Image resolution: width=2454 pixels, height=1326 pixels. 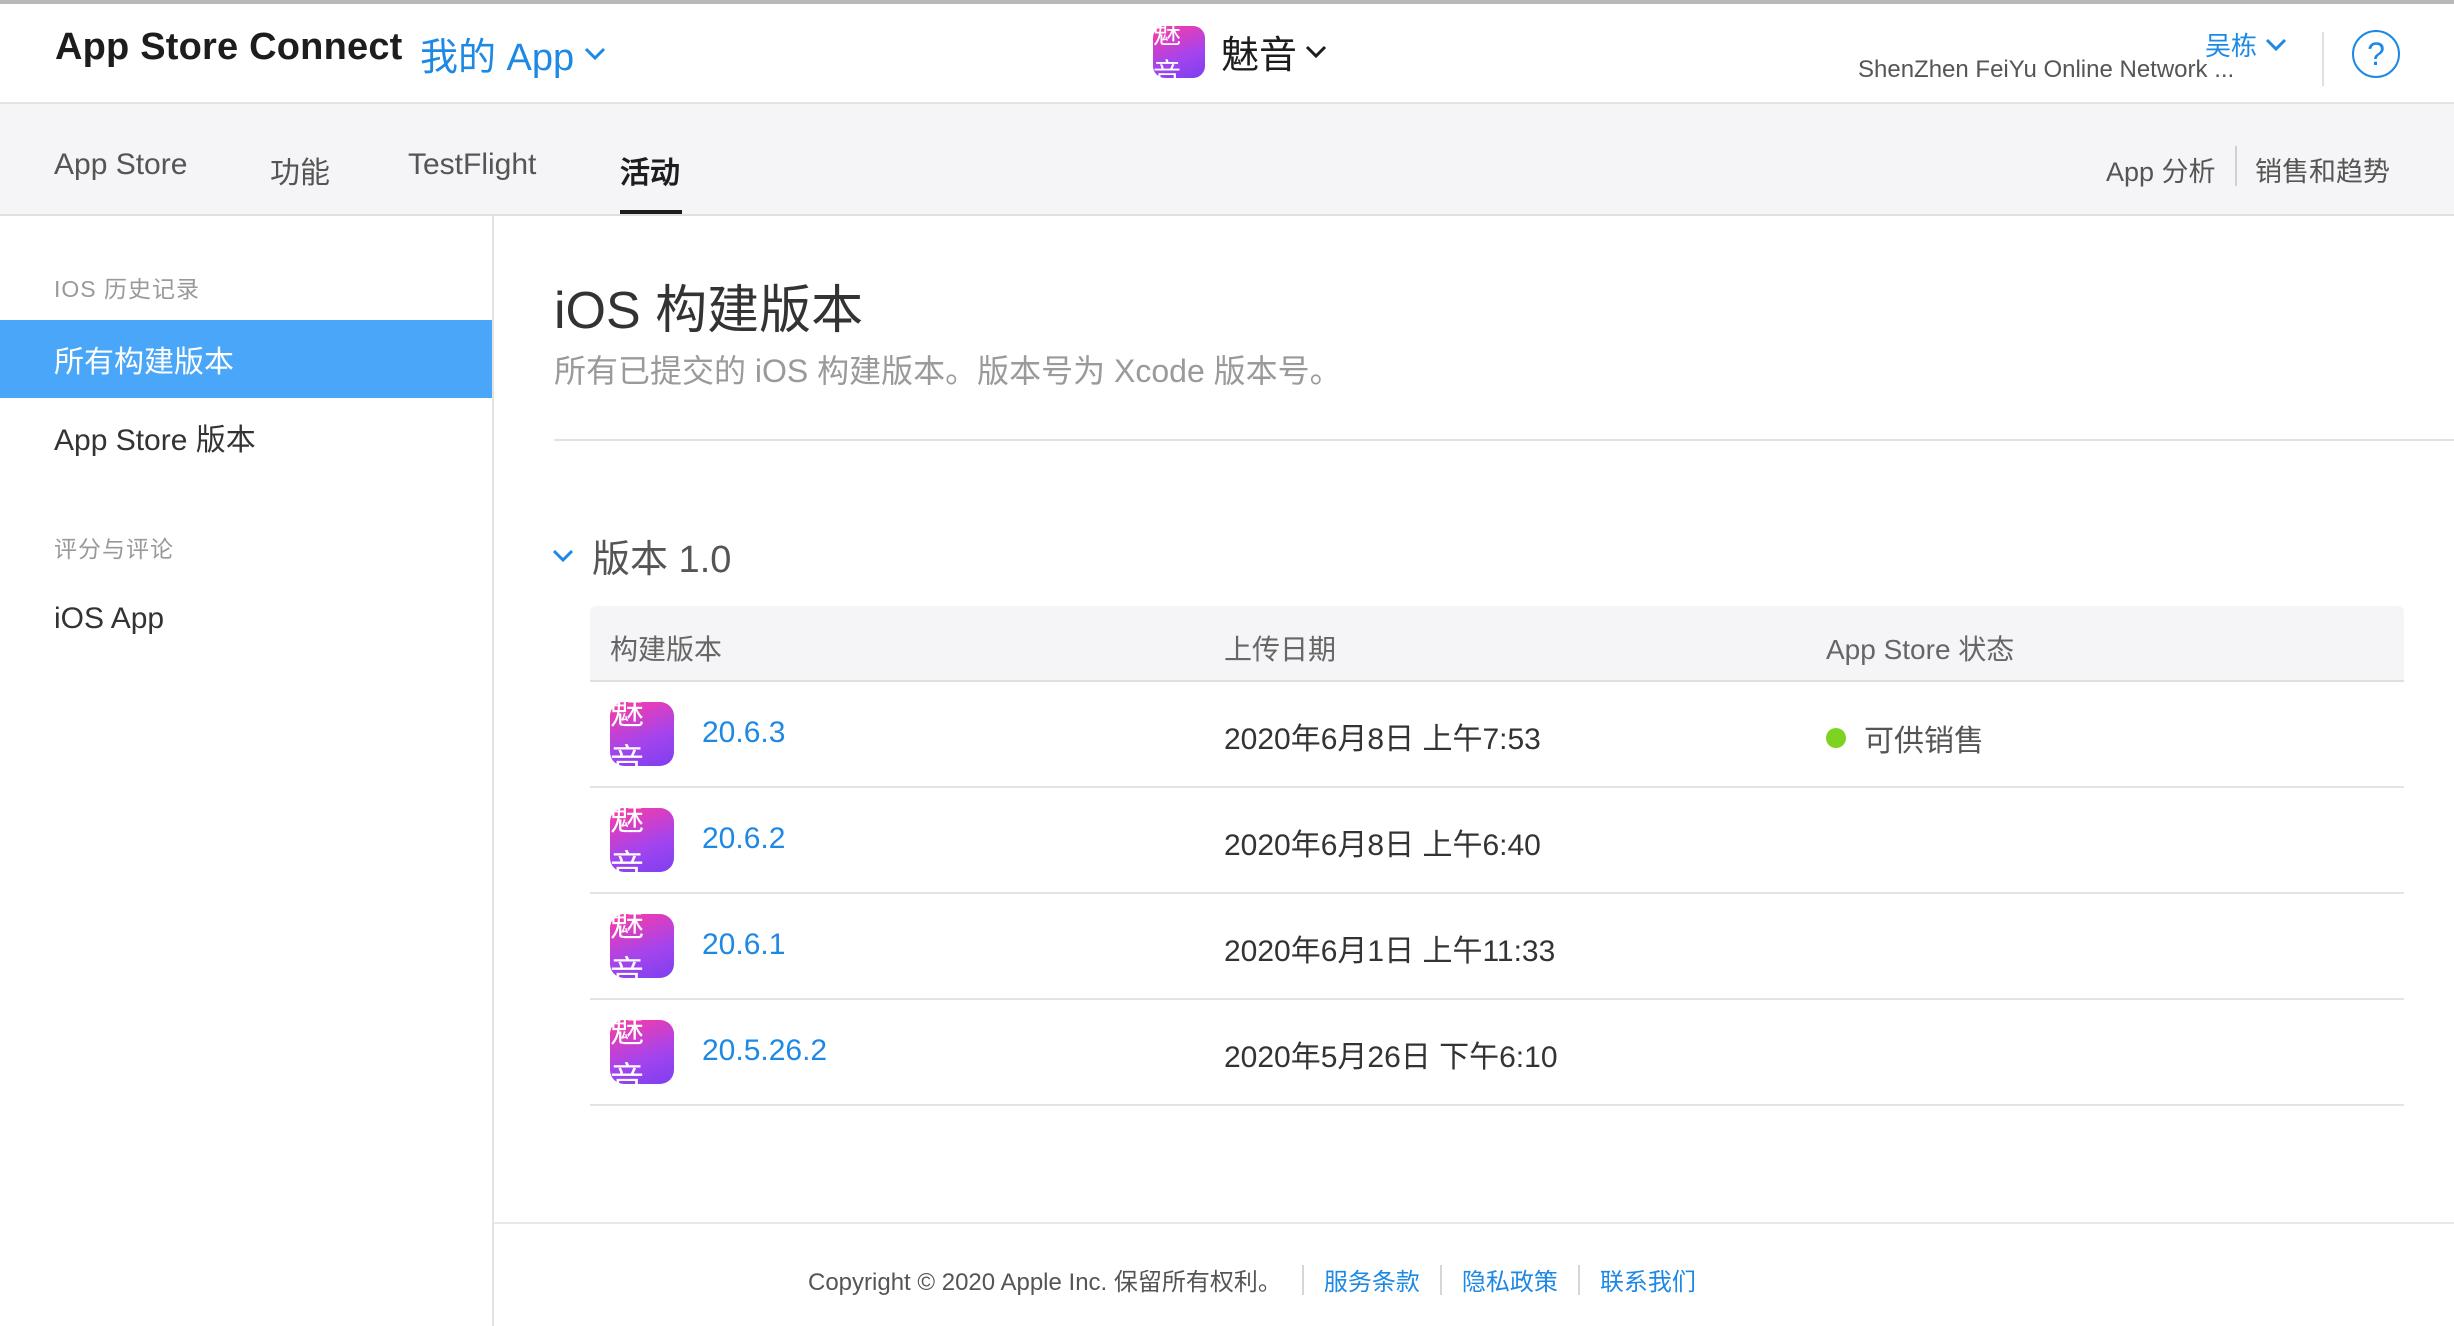 What do you see at coordinates (662, 560) in the screenshot?
I see `version-label: 版本 1.0` at bounding box center [662, 560].